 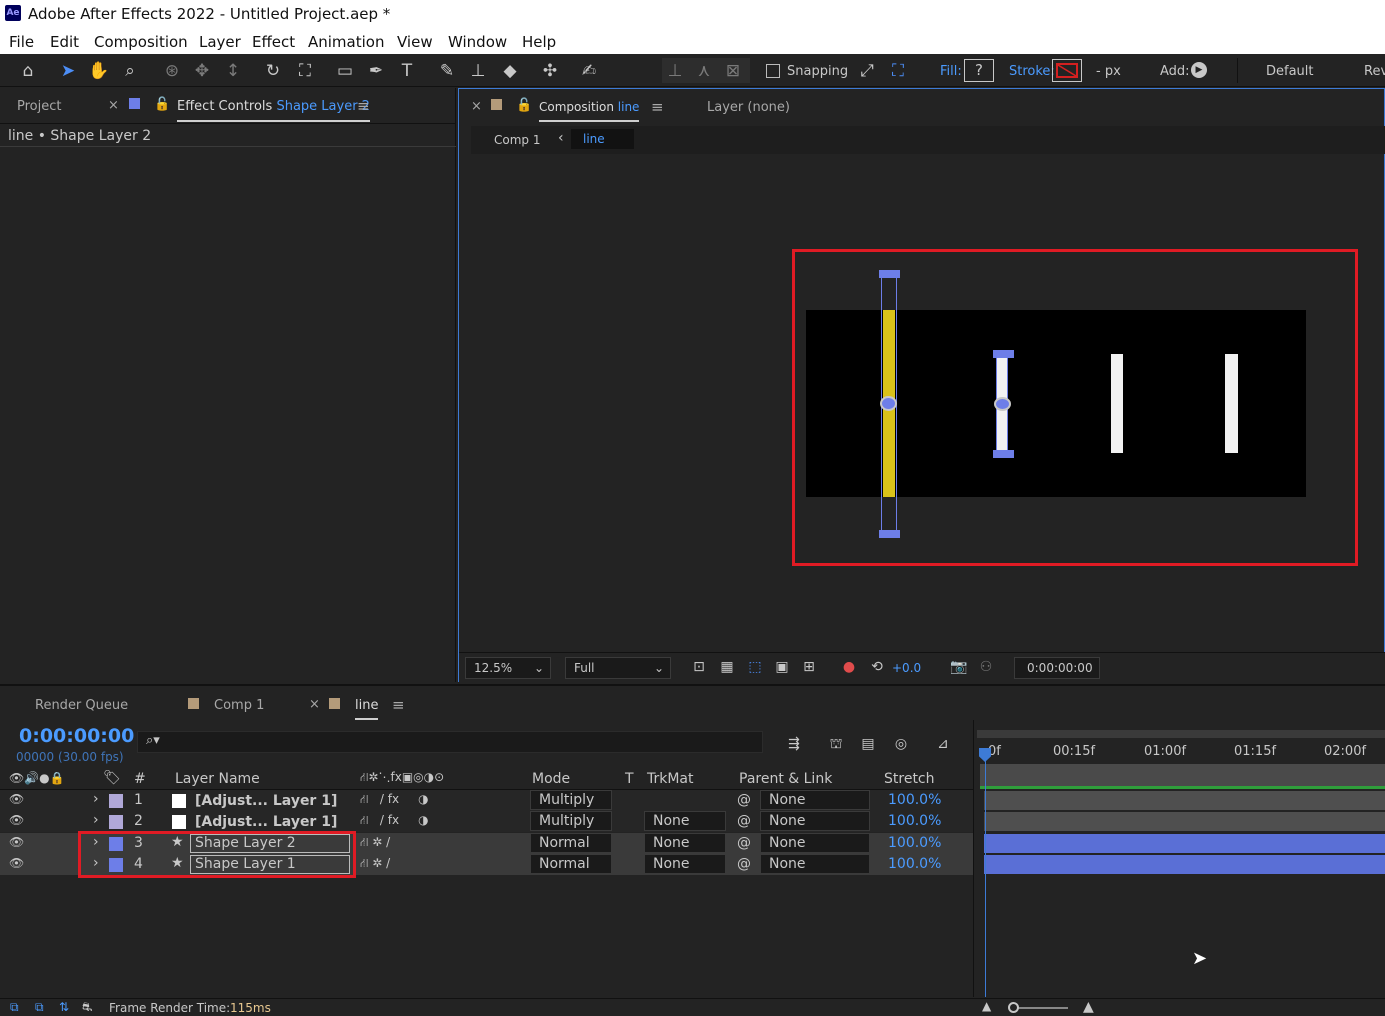 What do you see at coordinates (985, 873) in the screenshot?
I see `current-time-indicator` at bounding box center [985, 873].